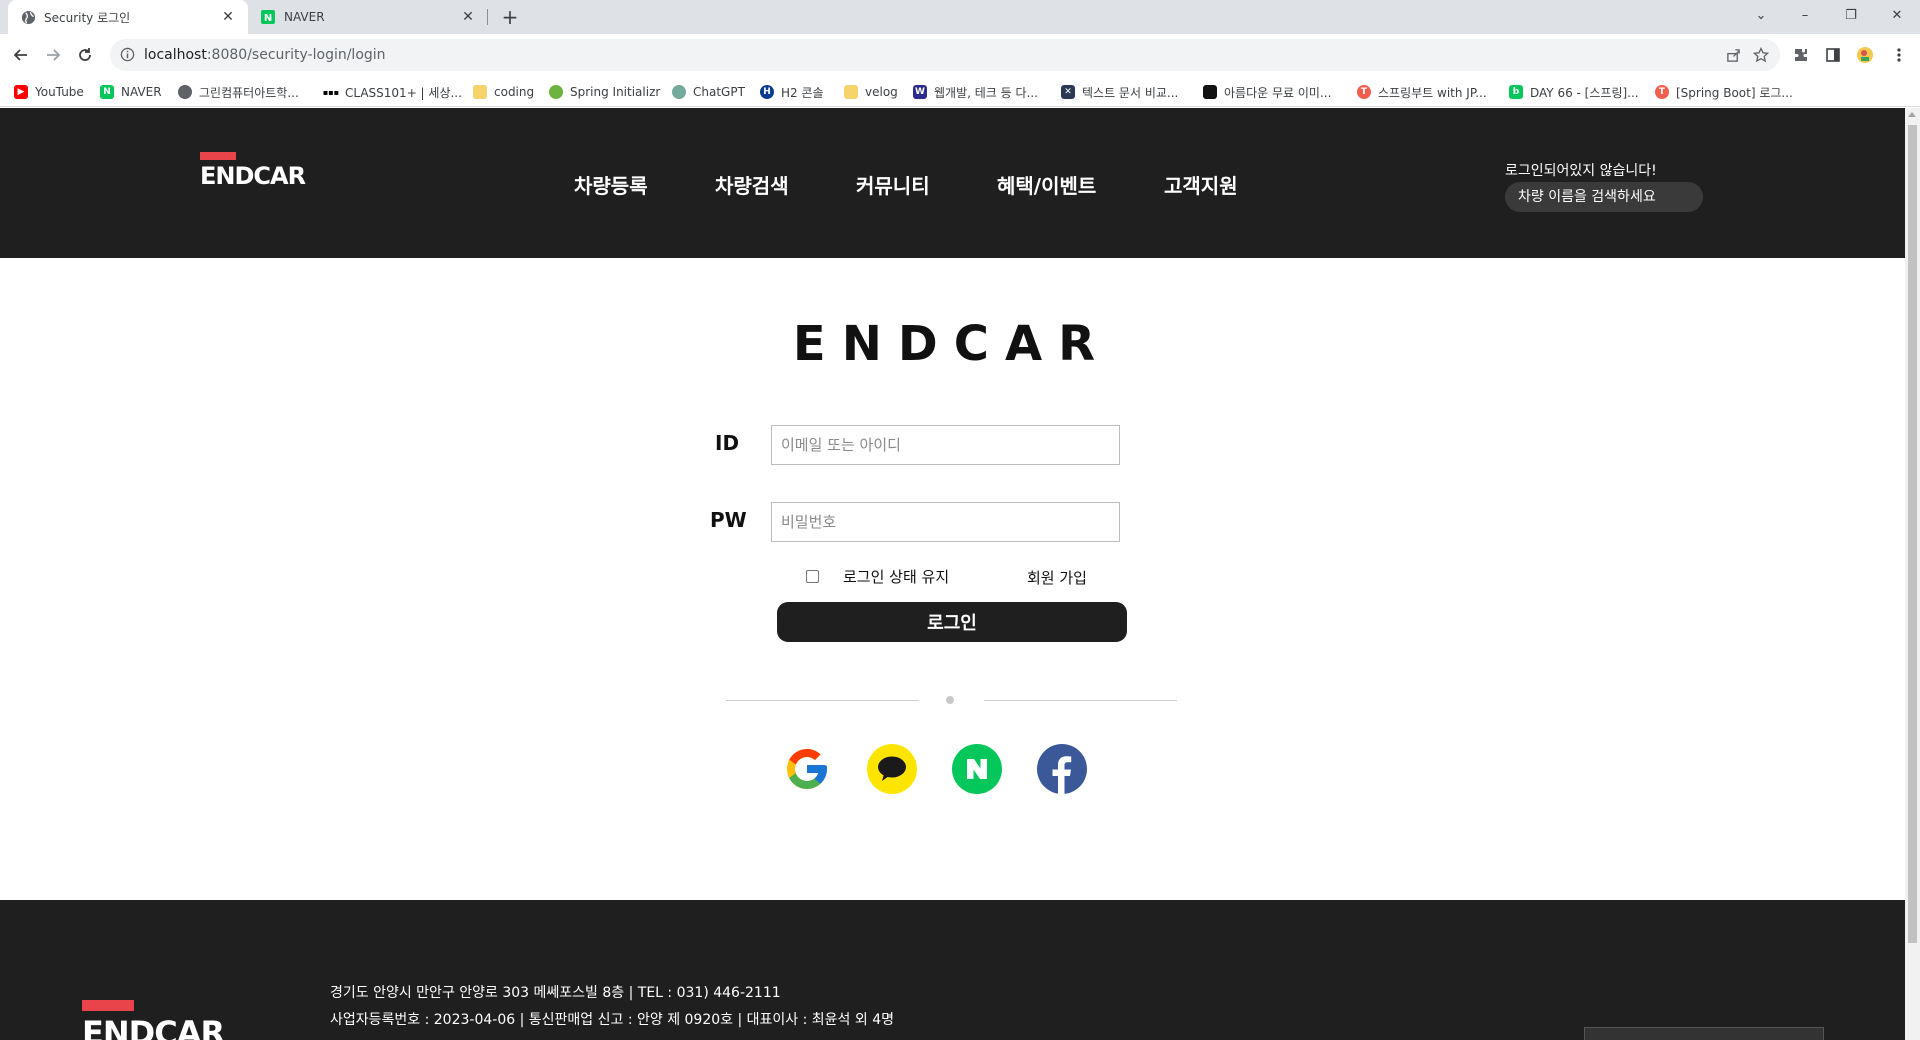 This screenshot has width=1920, height=1040. Describe the element at coordinates (611, 184) in the screenshot. I see `nav-car-register: 차량등록` at that location.